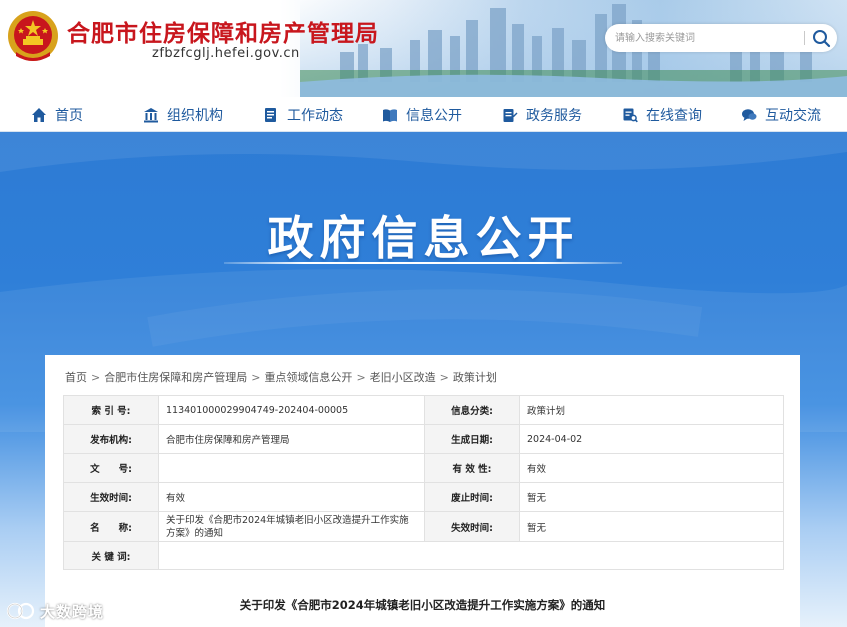 This screenshot has height=627, width=847. I want to click on repeal-time-label: 废止时间:, so click(472, 497).